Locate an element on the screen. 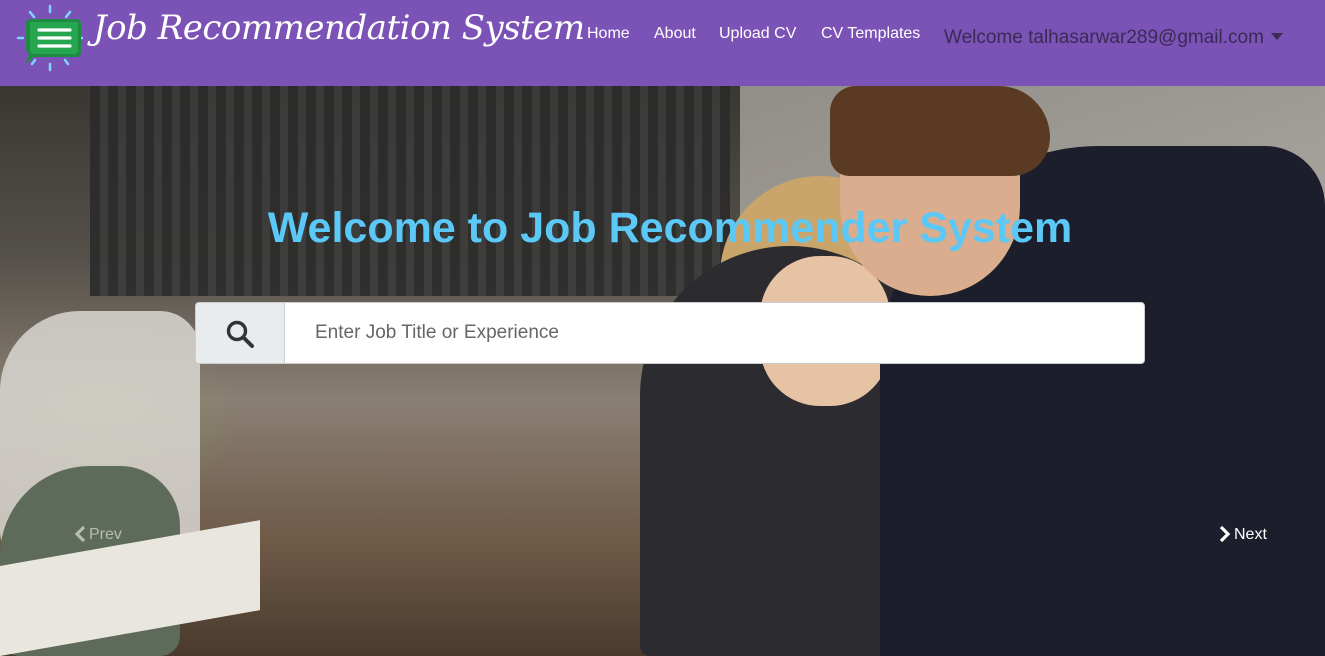 This screenshot has height=656, width=1325. carousel-prev-button: Prev is located at coordinates (98, 535).